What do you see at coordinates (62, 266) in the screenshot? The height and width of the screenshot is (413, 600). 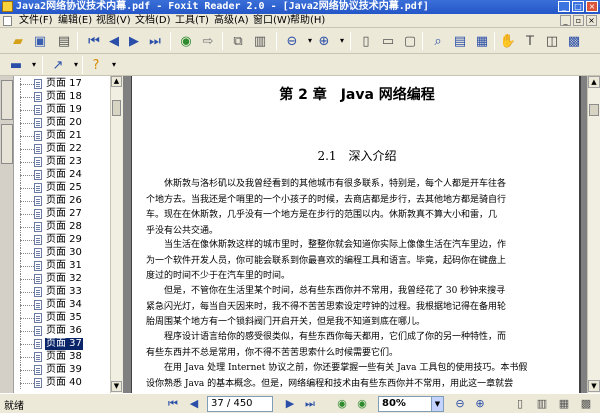 I see `tree-item-page: 页面 31` at bounding box center [62, 266].